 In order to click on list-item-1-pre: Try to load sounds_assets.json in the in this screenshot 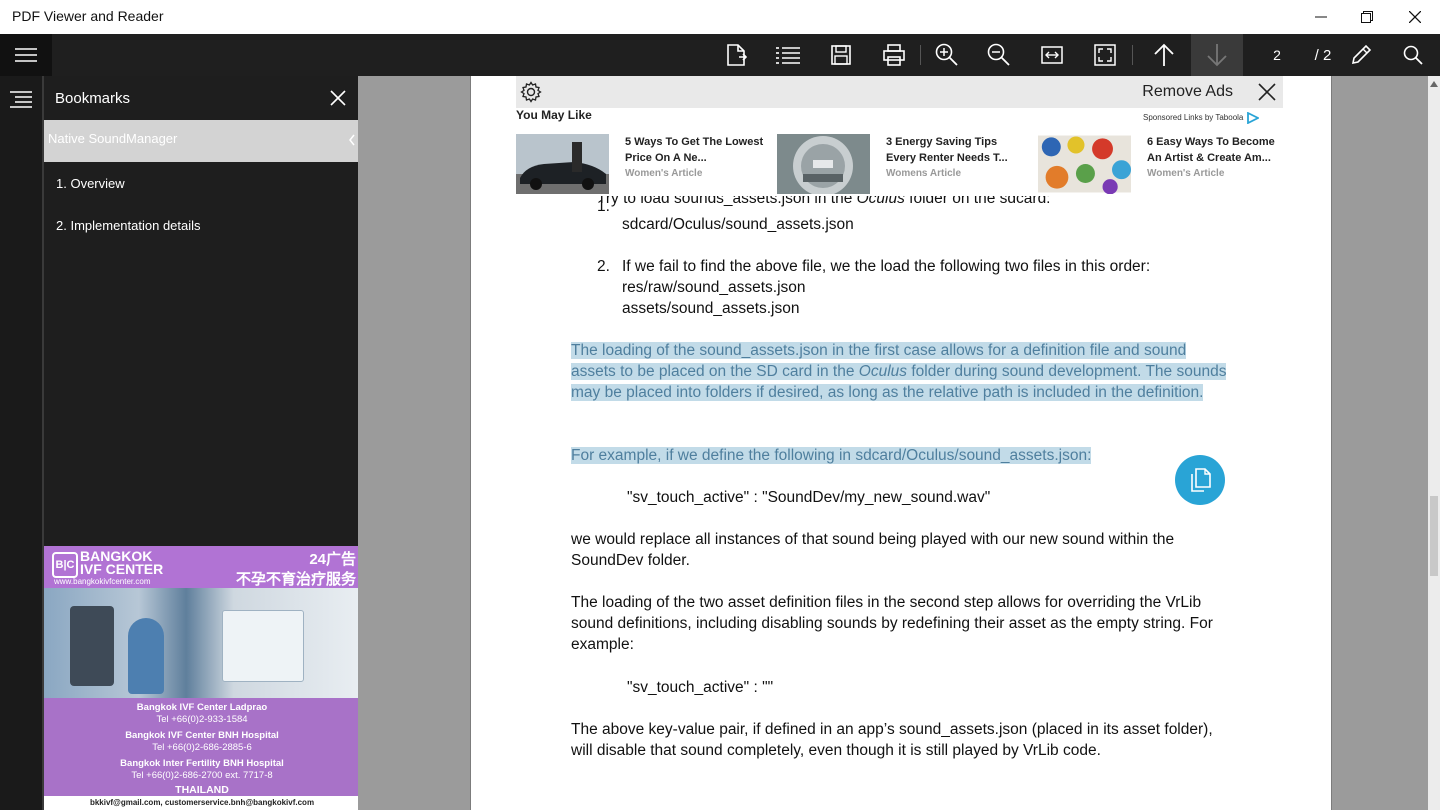, I will do `click(727, 201)`.